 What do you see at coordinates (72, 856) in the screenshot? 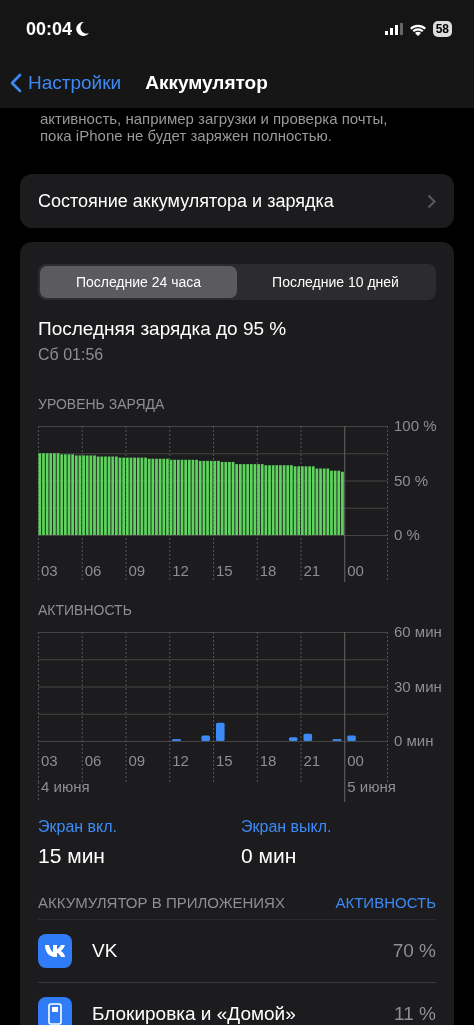
I see `stat-value: 15 мин` at bounding box center [72, 856].